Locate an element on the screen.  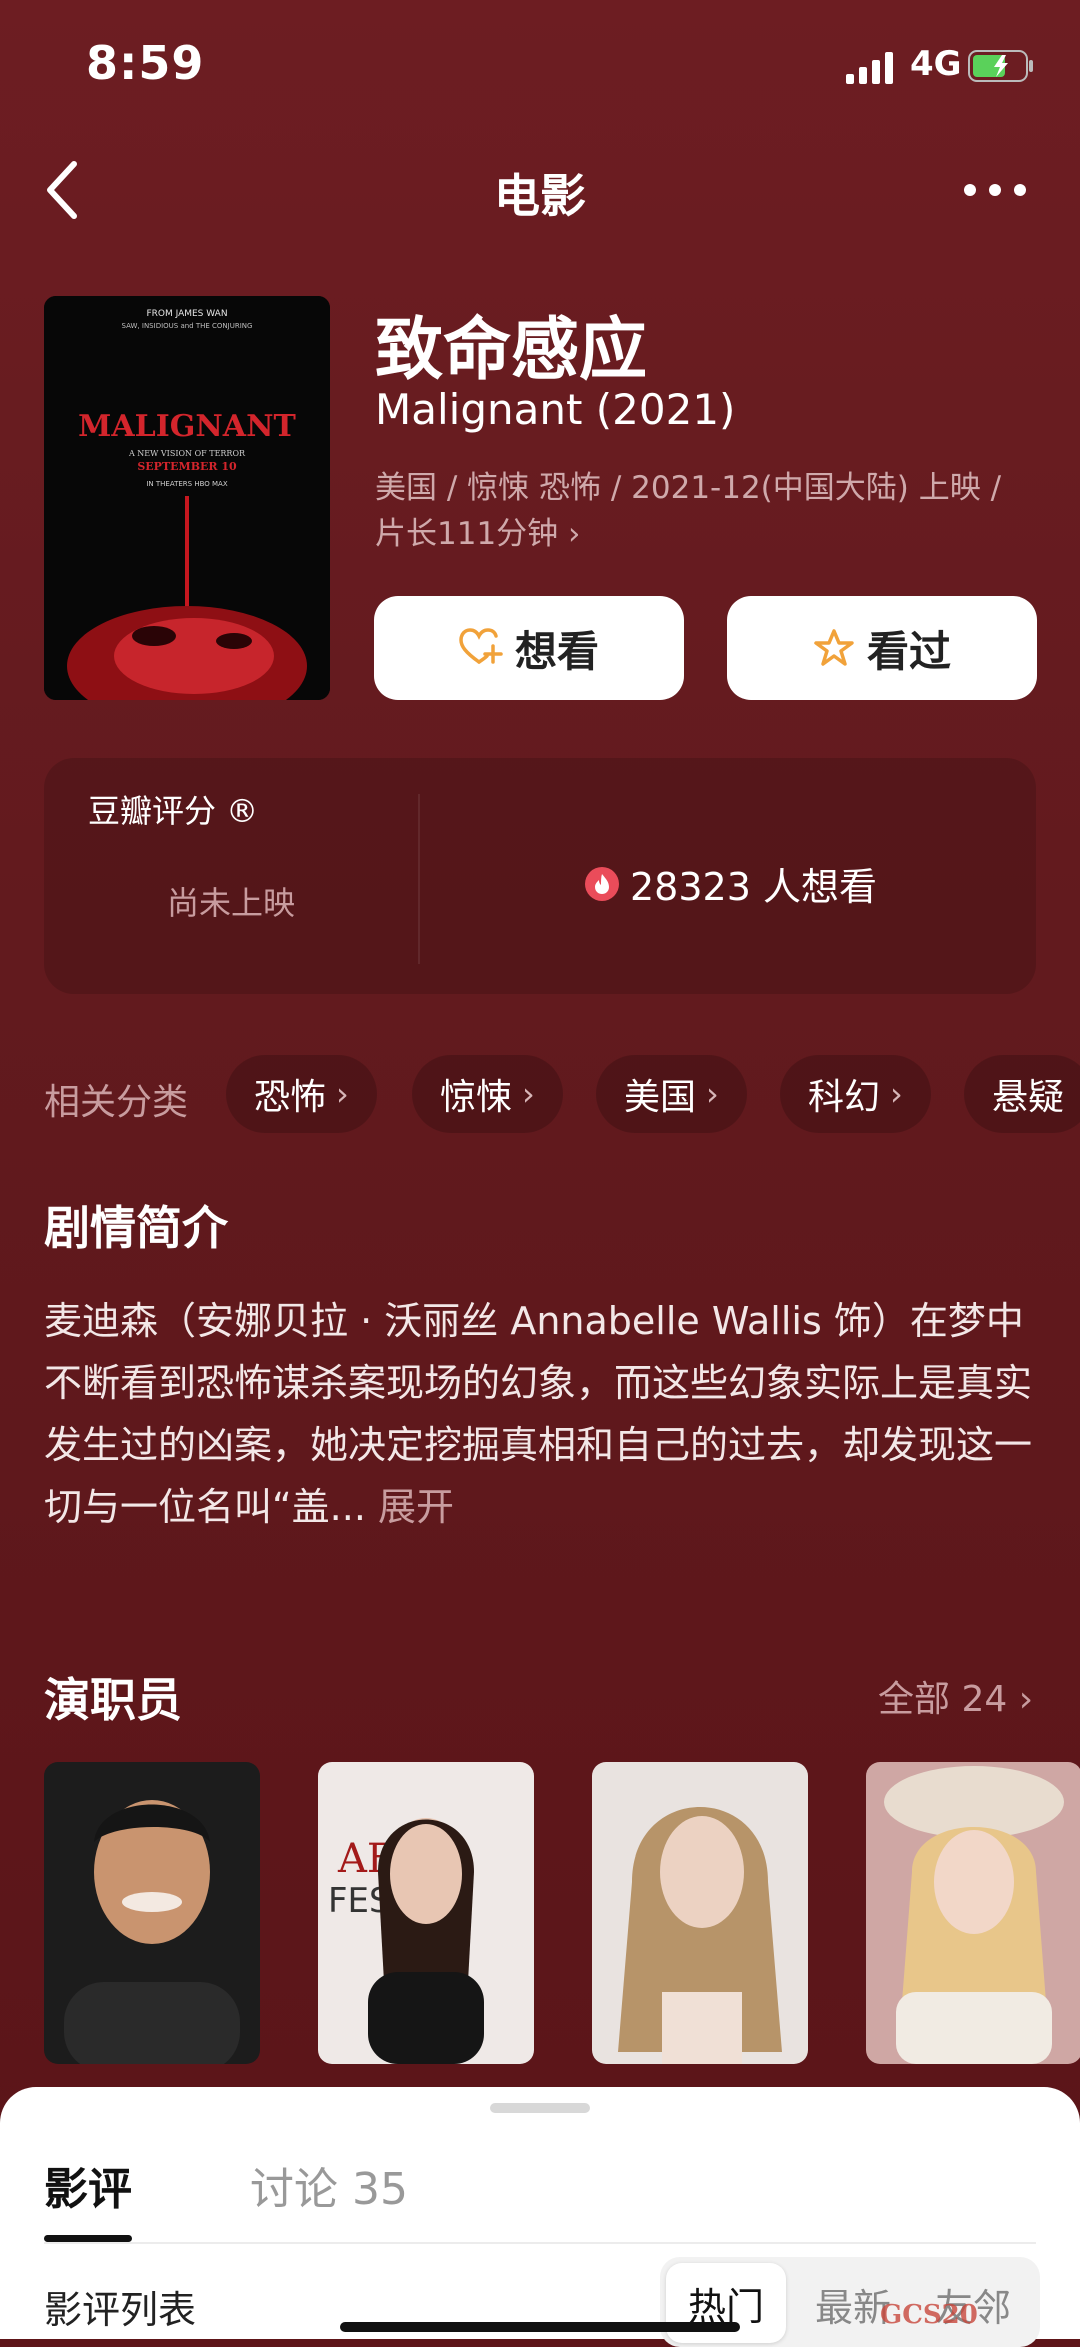
rating-card: 豆瓣评分 ® 尚未上映 28323 人想看 is located at coordinates (540, 876).